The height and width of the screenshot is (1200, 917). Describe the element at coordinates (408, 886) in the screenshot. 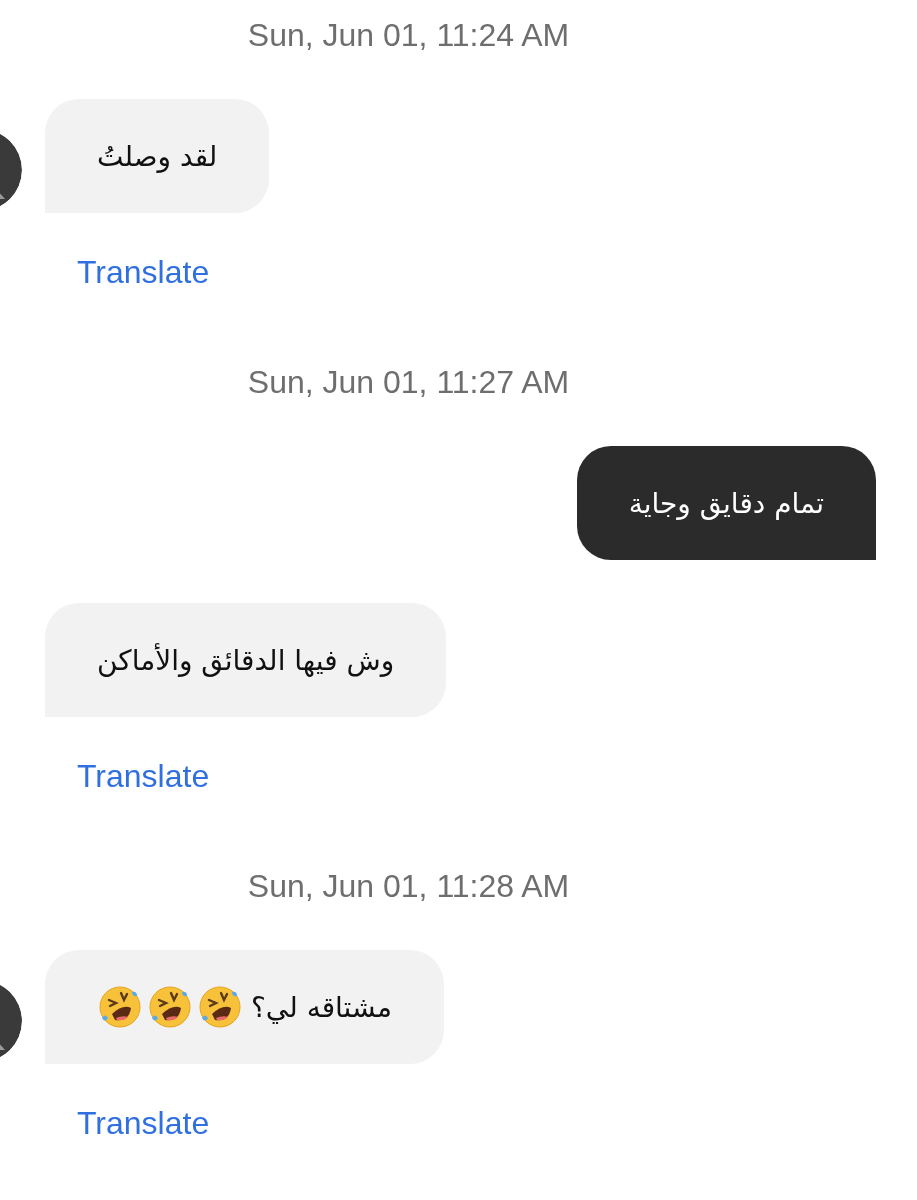

I see `message-timestamp: Sun, Jun 01, 11:28 AM` at that location.